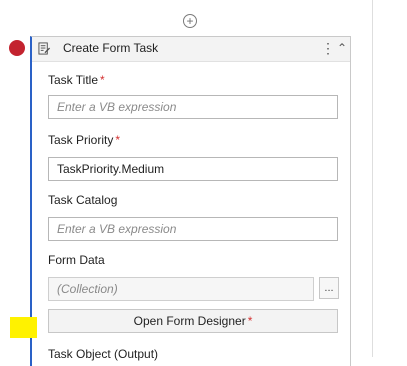 The image size is (407, 366). I want to click on task-object-label-text: Task Object (Output), so click(103, 354).